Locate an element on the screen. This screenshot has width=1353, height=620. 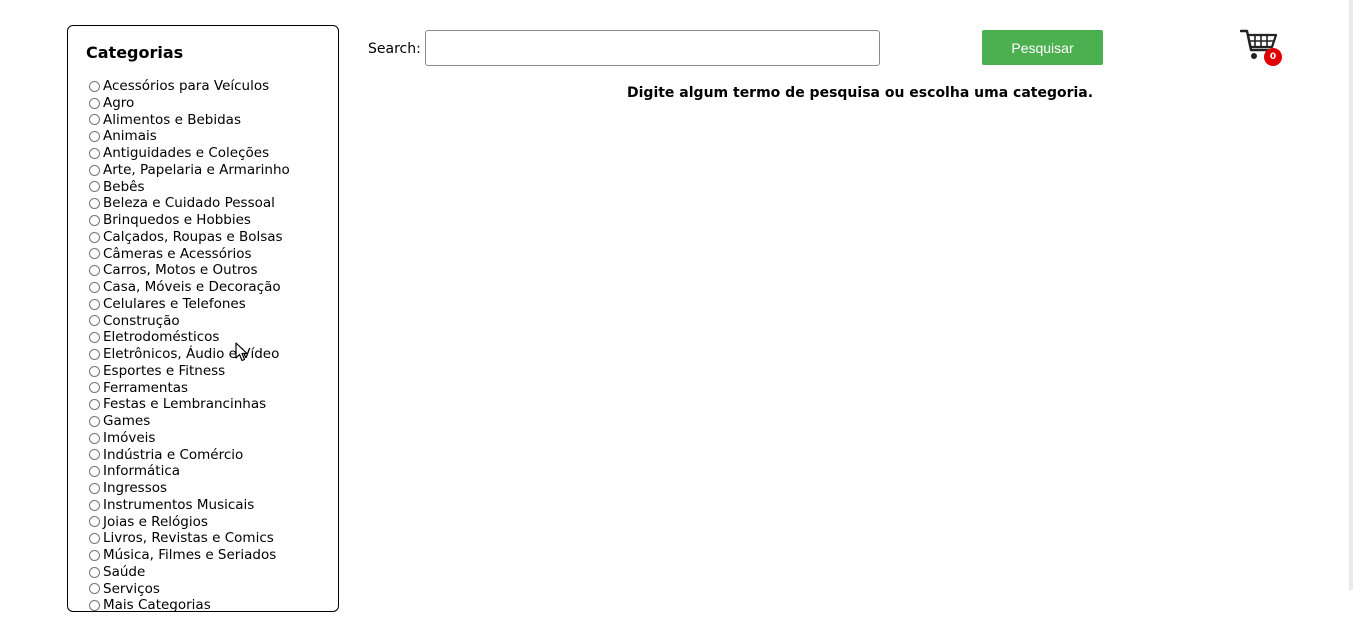
category-label: Livros, Revistas e Comics is located at coordinates (188, 538).